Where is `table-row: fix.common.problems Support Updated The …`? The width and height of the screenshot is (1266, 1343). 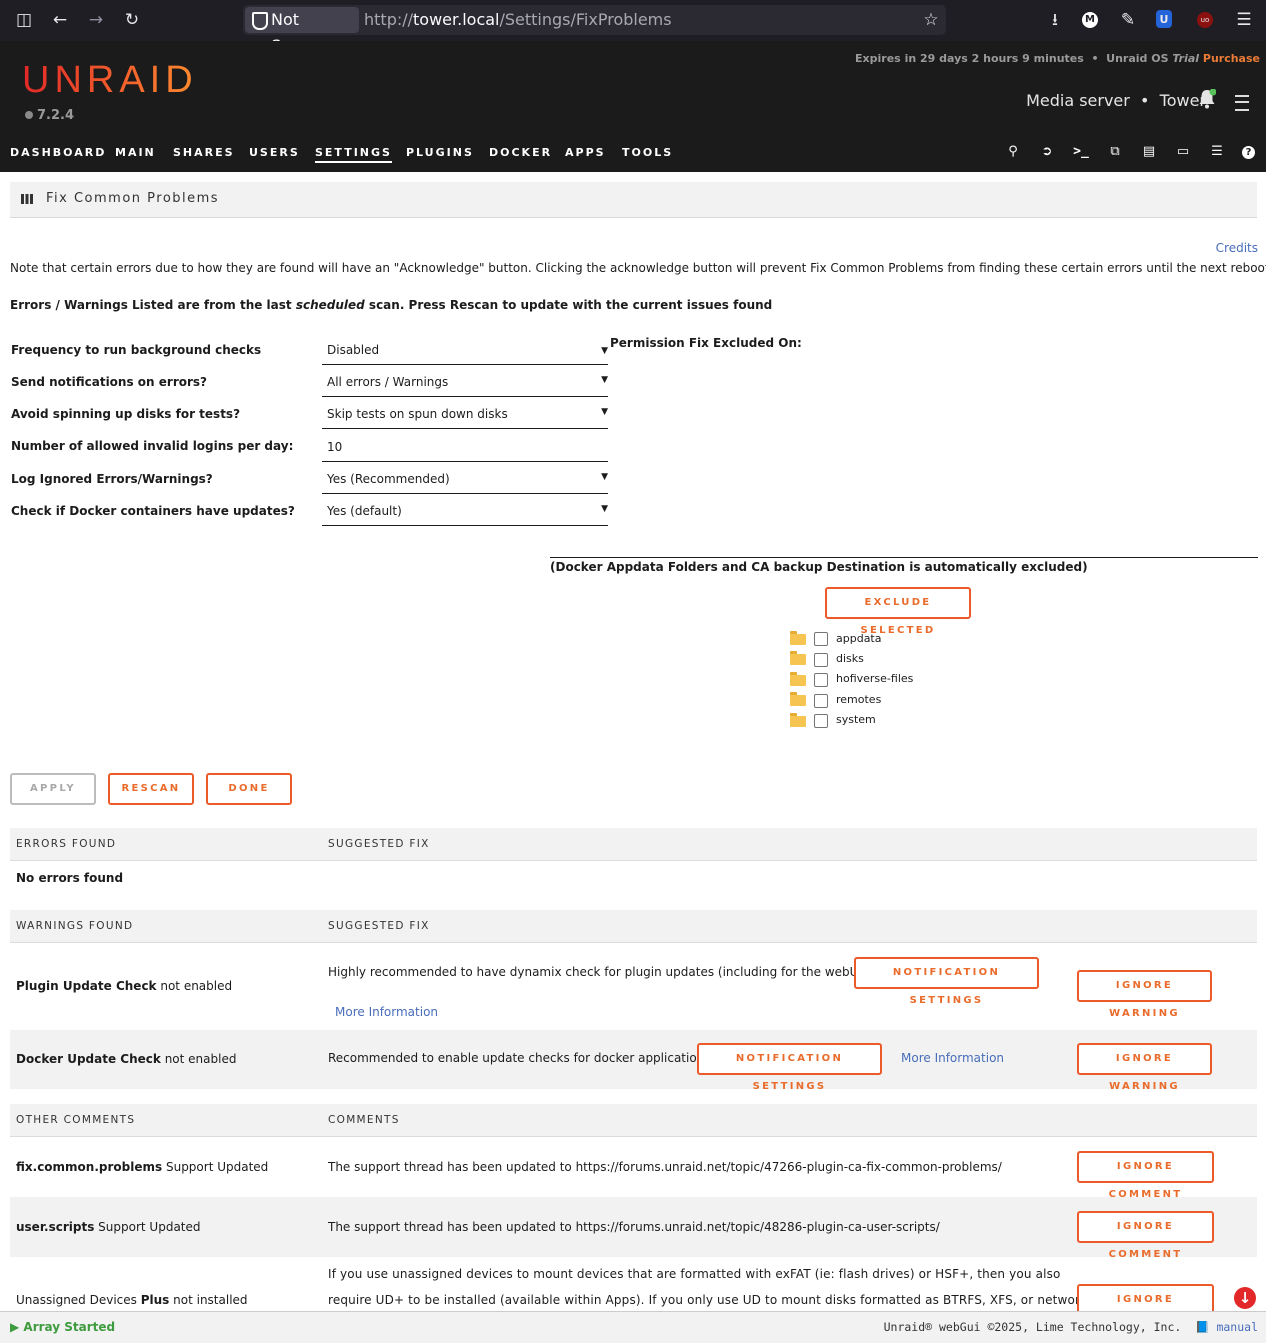
table-row: fix.common.problems Support Updated The … is located at coordinates (633, 1168).